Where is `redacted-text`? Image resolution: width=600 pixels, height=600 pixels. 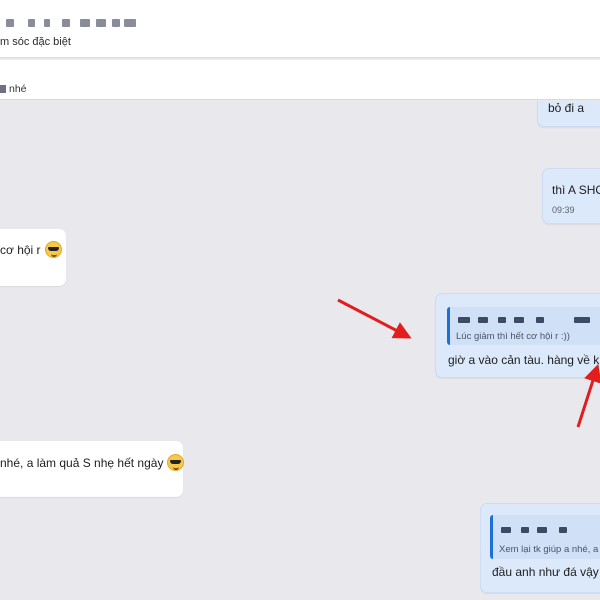
redacted-text is located at coordinates (3, 89).